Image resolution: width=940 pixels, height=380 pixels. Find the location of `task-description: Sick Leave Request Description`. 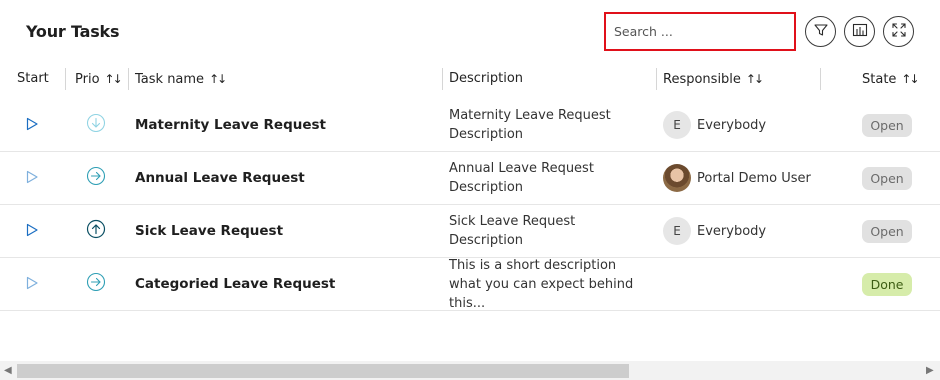

task-description: Sick Leave Request Description is located at coordinates (512, 231).